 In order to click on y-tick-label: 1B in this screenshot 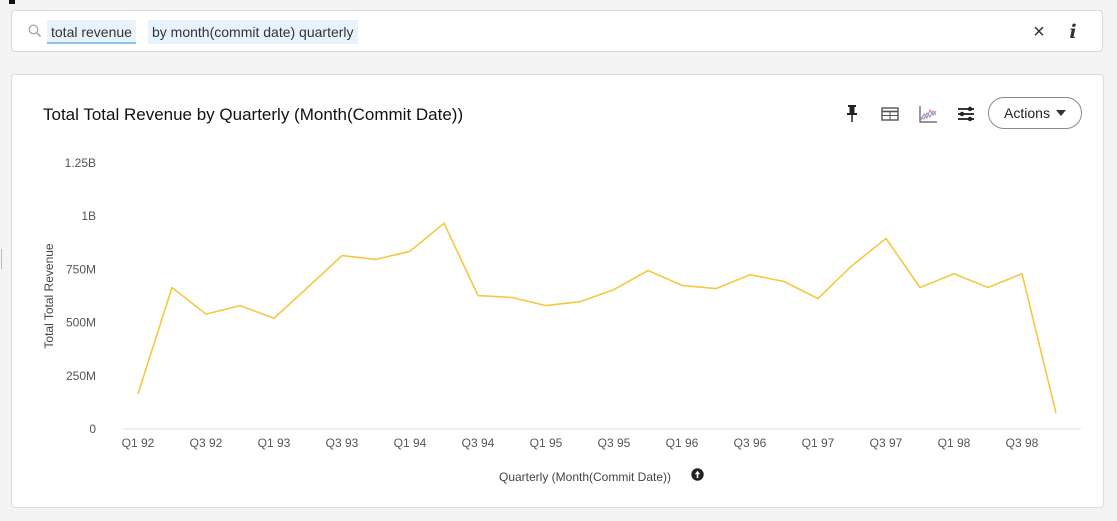, I will do `click(88, 216)`.